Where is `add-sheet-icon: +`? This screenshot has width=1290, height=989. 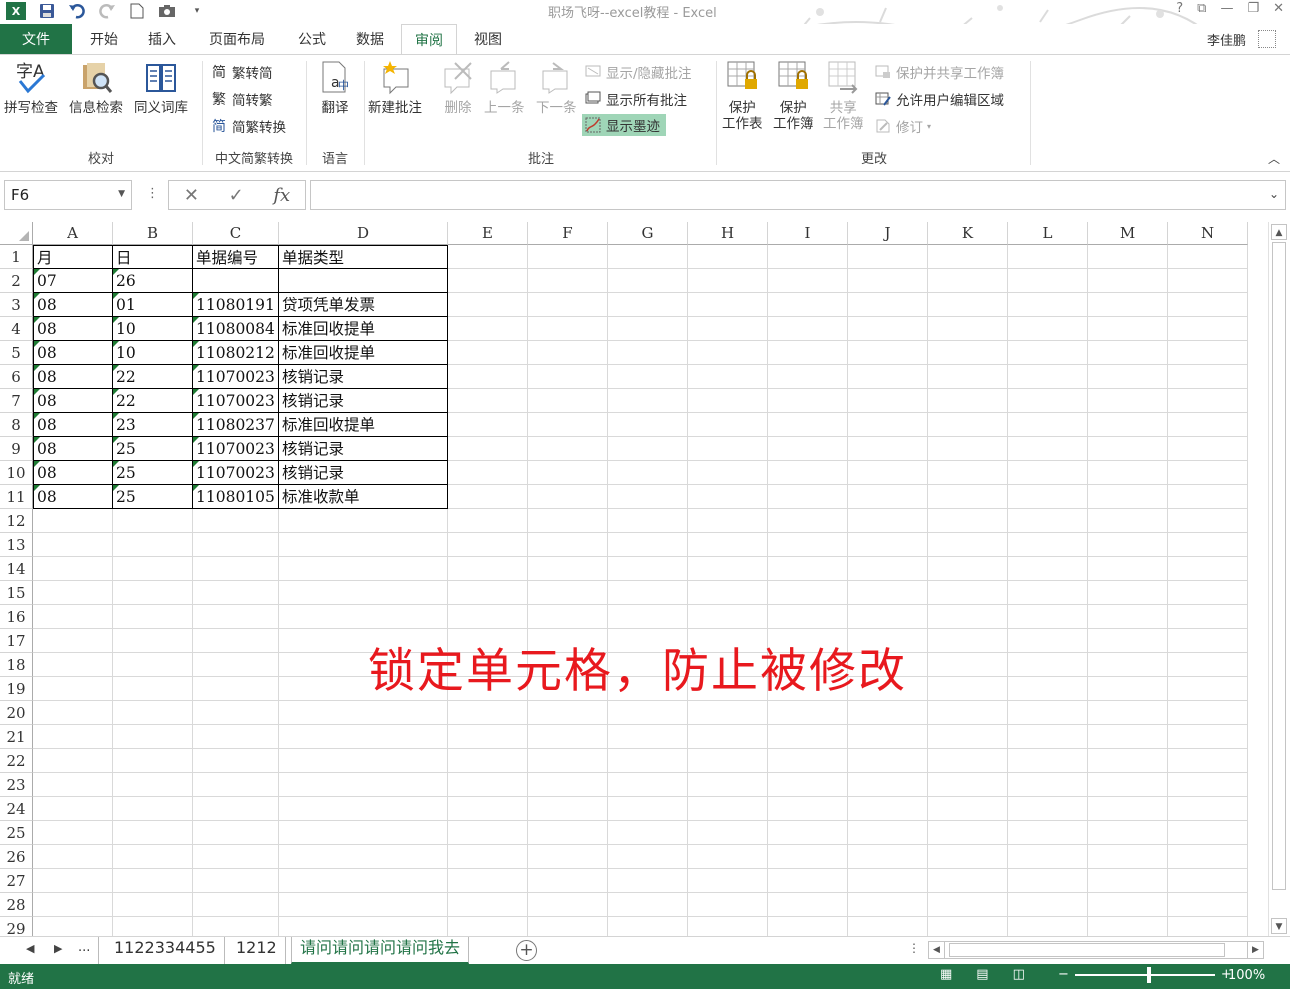 add-sheet-icon: + is located at coordinates (526, 950).